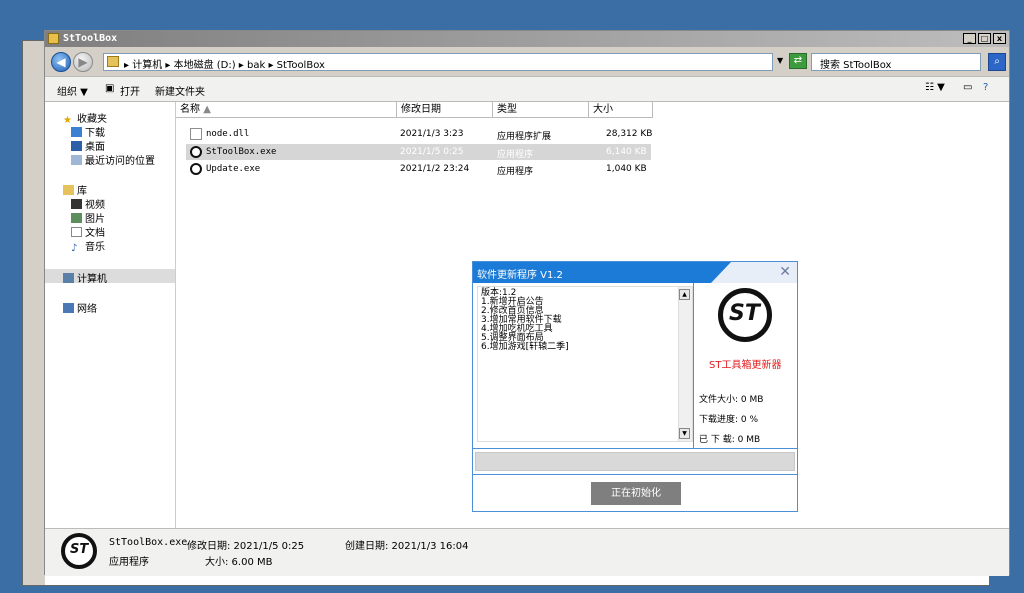  What do you see at coordinates (233, 169) in the screenshot?
I see `file-name: Update.exe` at bounding box center [233, 169].